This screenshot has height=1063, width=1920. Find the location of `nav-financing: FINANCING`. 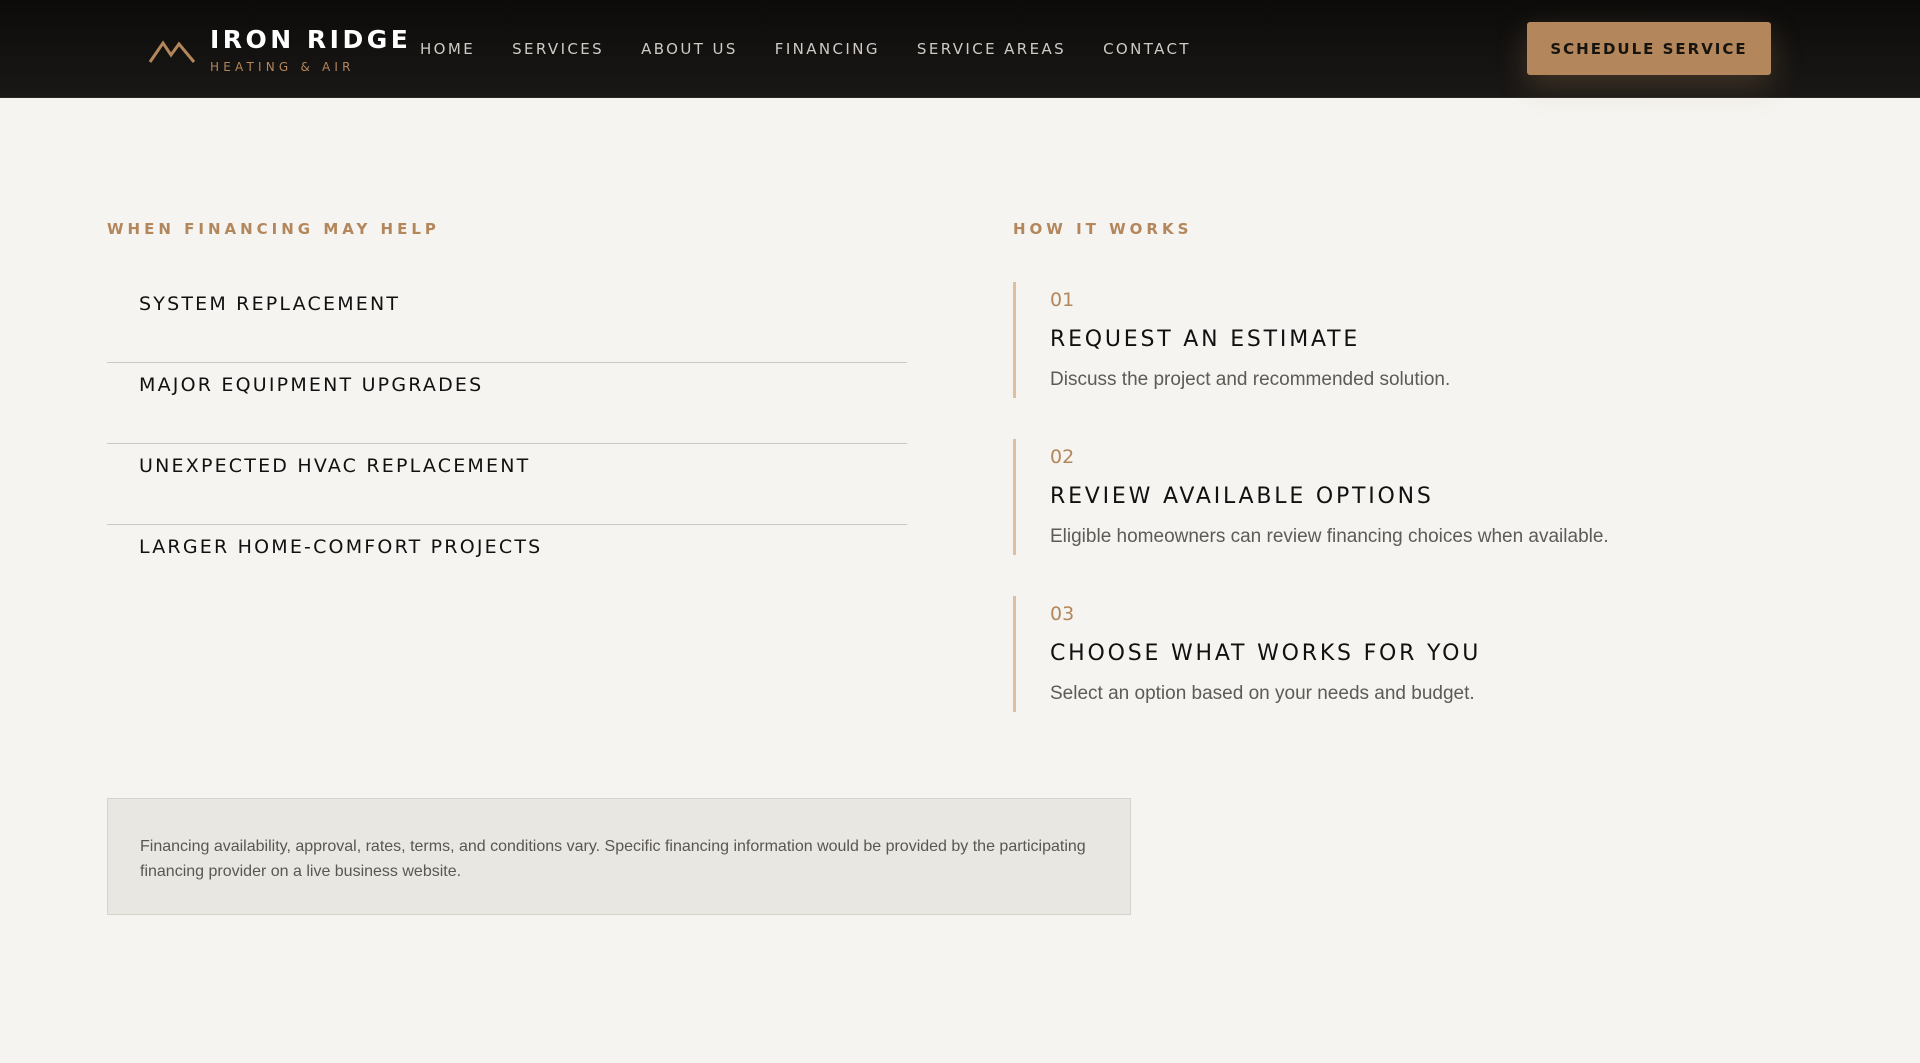

nav-financing: FINANCING is located at coordinates (827, 49).